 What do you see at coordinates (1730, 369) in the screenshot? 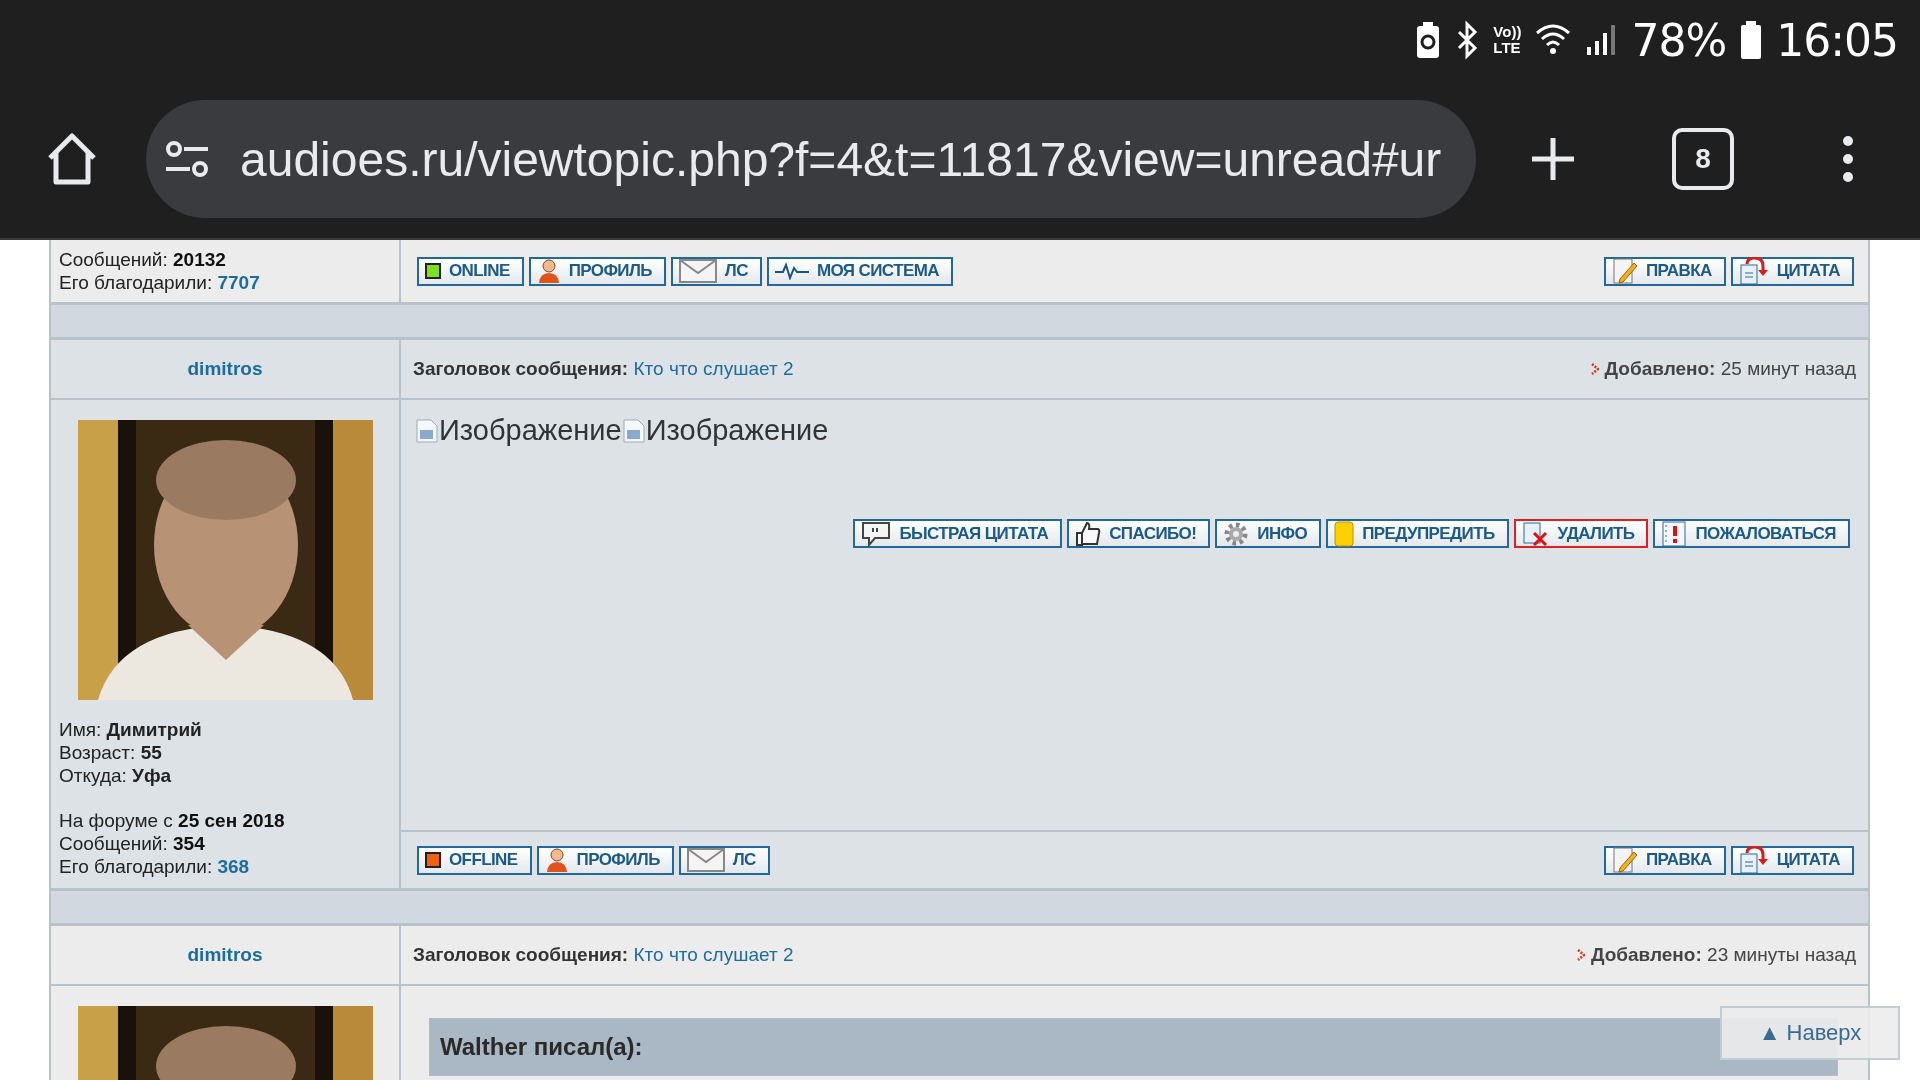
I see `post-date: Добавлено: 25 минут назад` at bounding box center [1730, 369].